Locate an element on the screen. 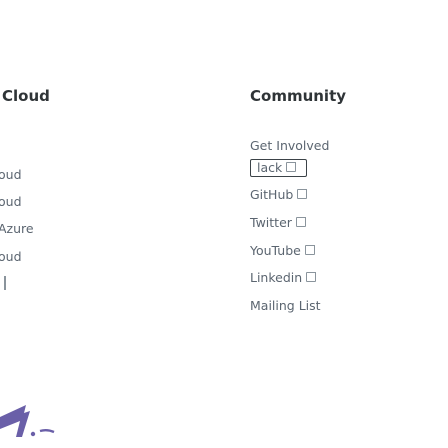  link-label: Get Involved is located at coordinates (290, 145).